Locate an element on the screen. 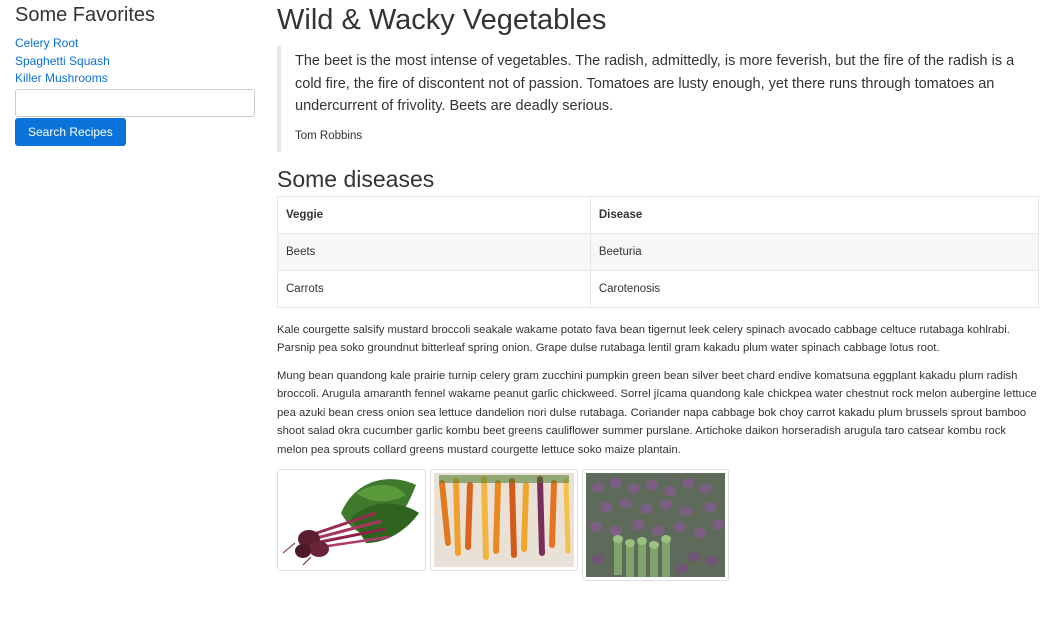 This screenshot has width=1048, height=619. beets-image is located at coordinates (351, 520).